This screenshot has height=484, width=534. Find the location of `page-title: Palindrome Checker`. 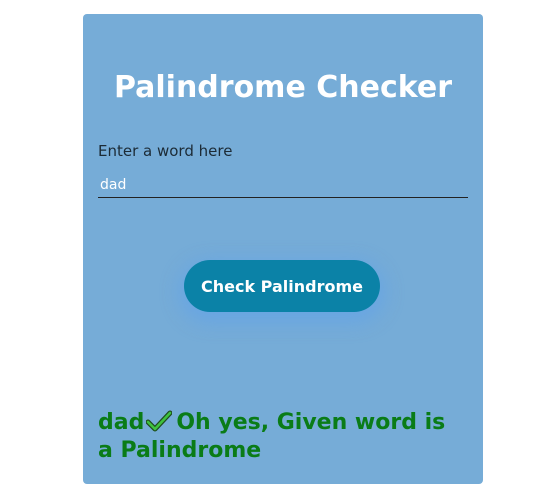

page-title: Palindrome Checker is located at coordinates (283, 87).